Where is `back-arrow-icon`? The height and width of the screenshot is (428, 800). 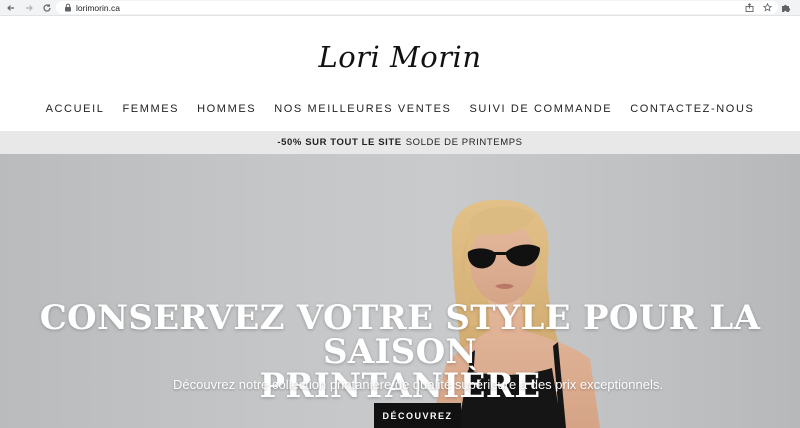
back-arrow-icon is located at coordinates (11, 8).